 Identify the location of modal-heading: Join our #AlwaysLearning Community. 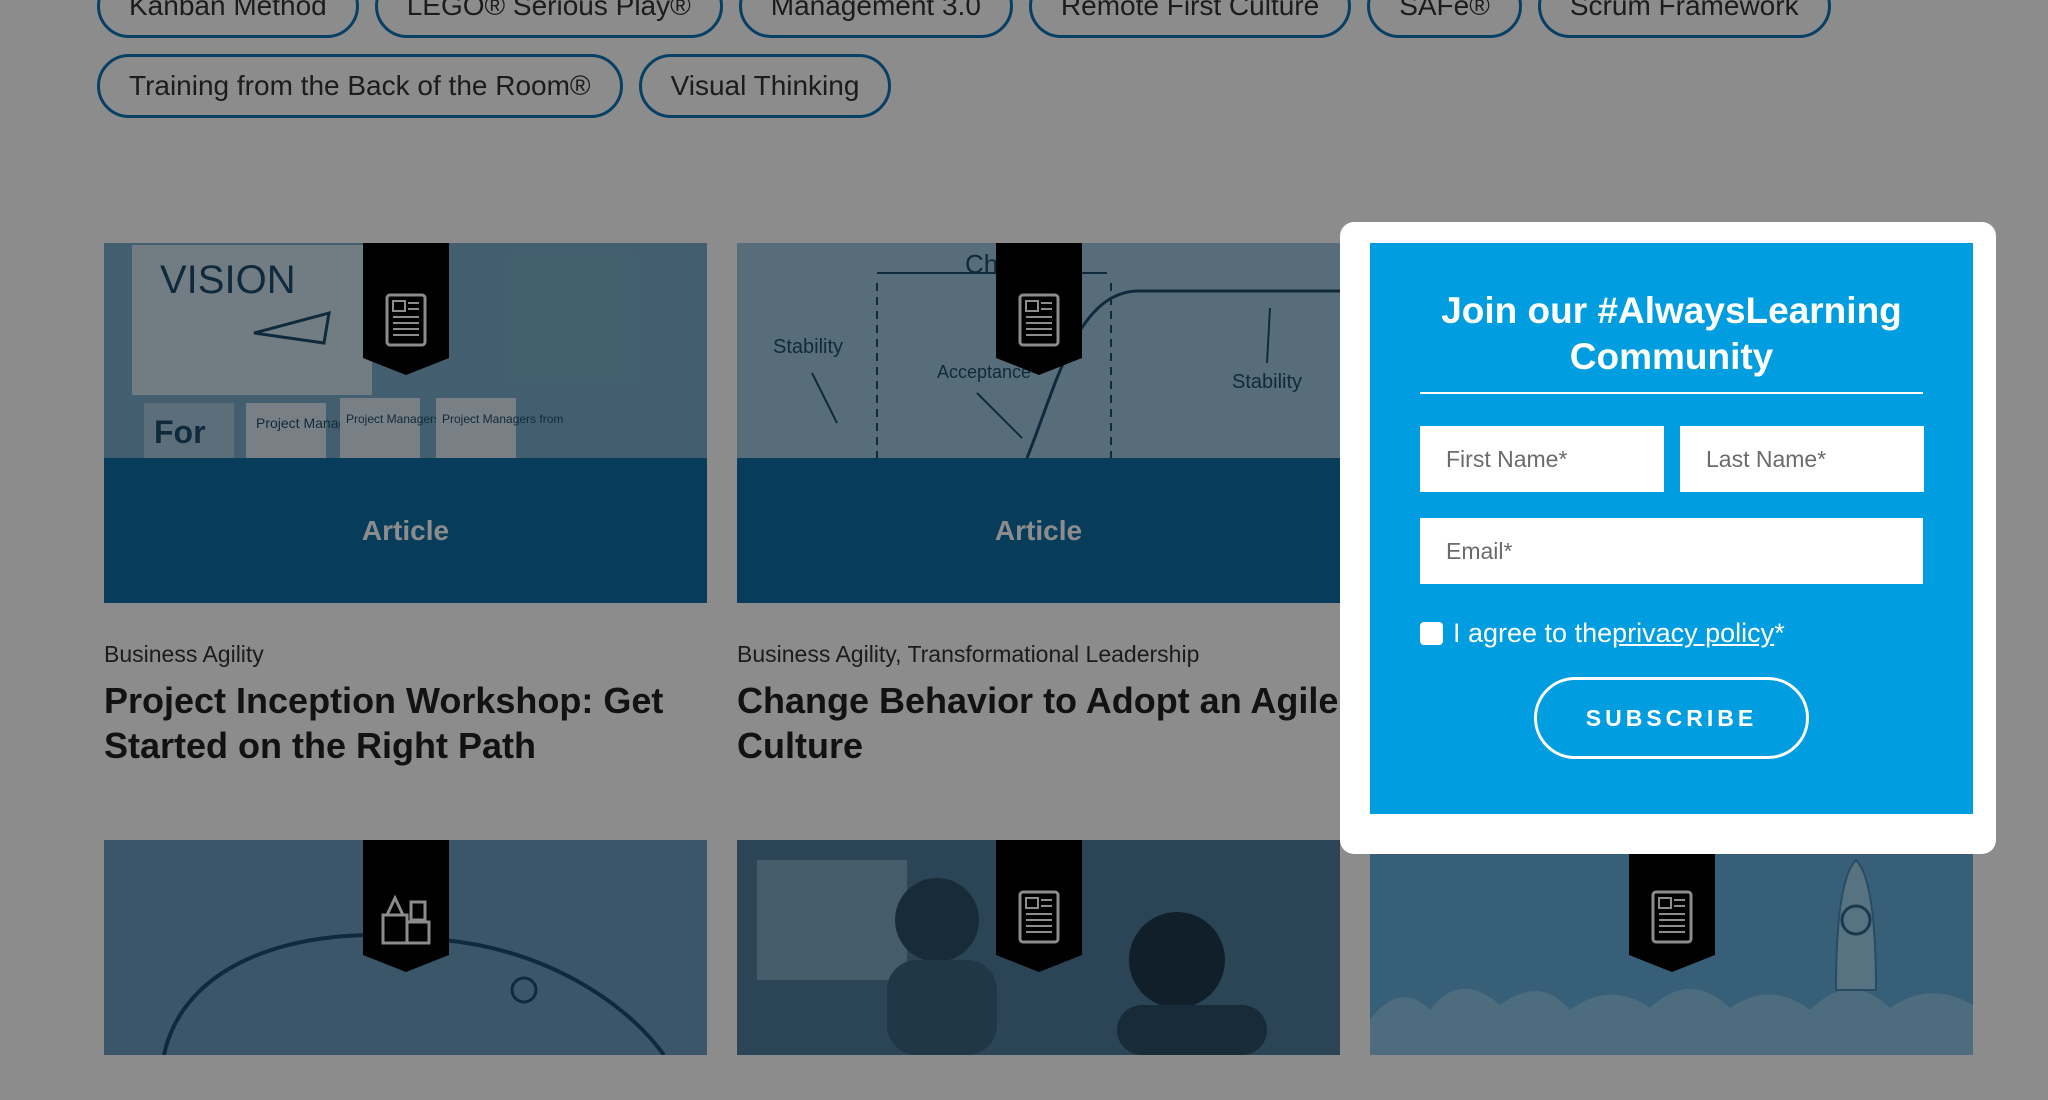
(1671, 333).